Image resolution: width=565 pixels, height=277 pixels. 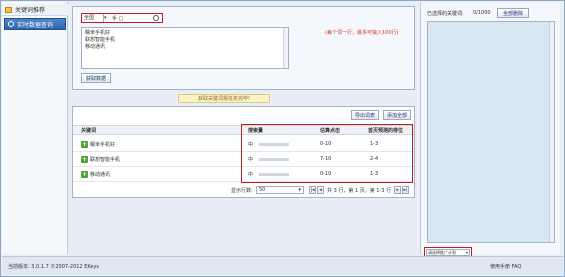 What do you see at coordinates (397, 115) in the screenshot?
I see `add-all-button: 添加全部` at bounding box center [397, 115].